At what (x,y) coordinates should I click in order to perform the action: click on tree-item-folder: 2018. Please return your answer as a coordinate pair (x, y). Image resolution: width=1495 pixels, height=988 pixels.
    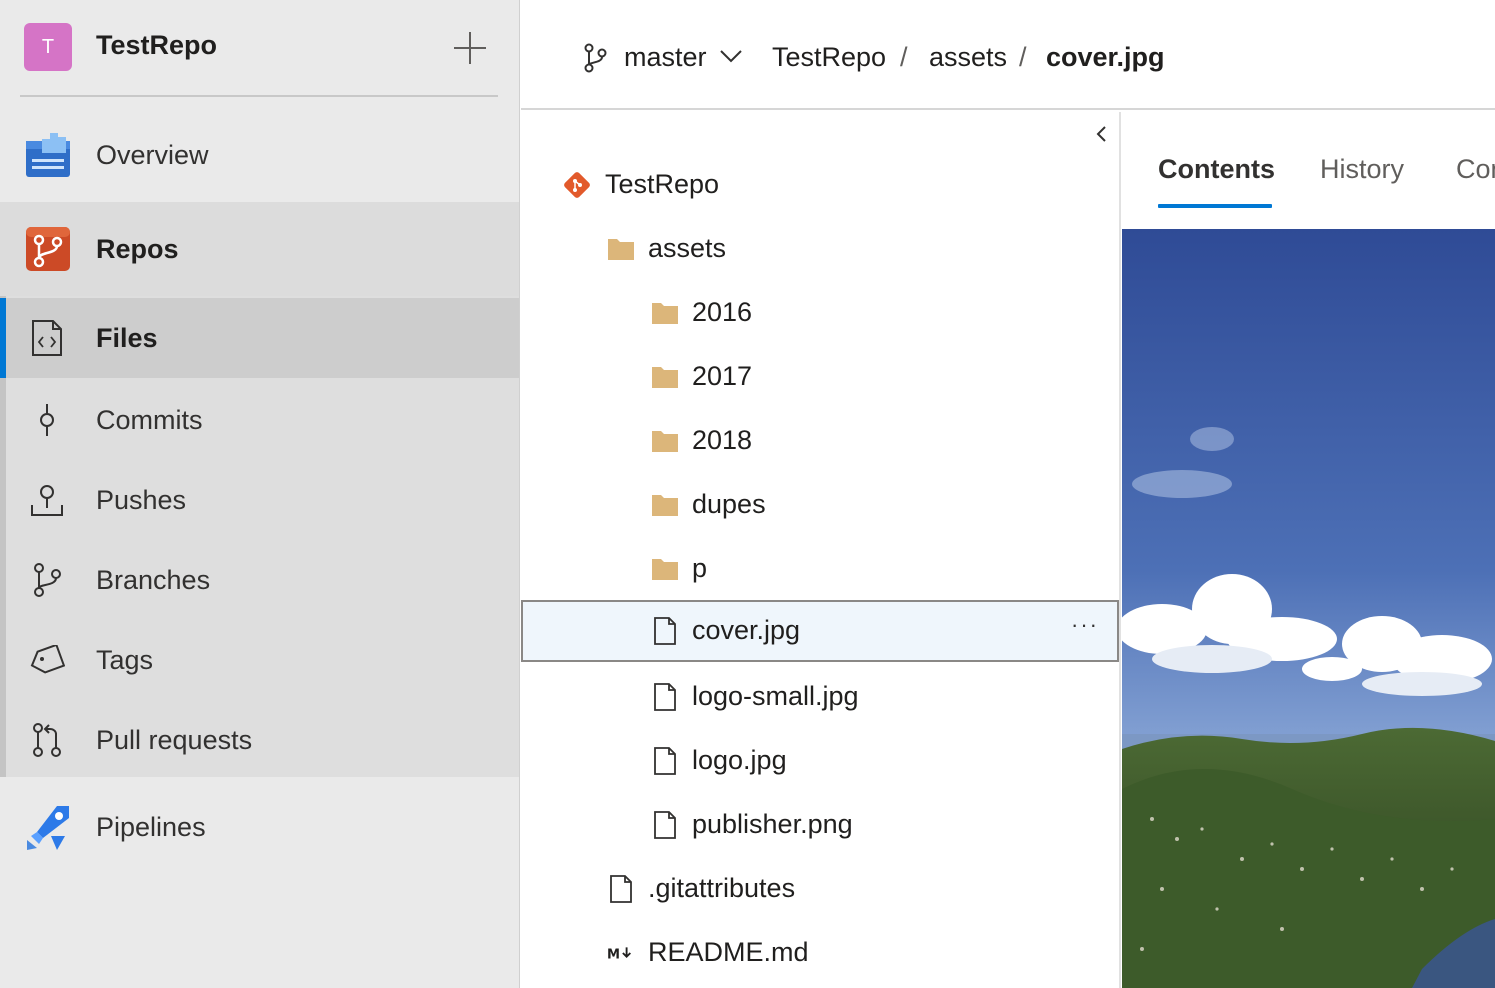
    Looking at the image, I should click on (820, 441).